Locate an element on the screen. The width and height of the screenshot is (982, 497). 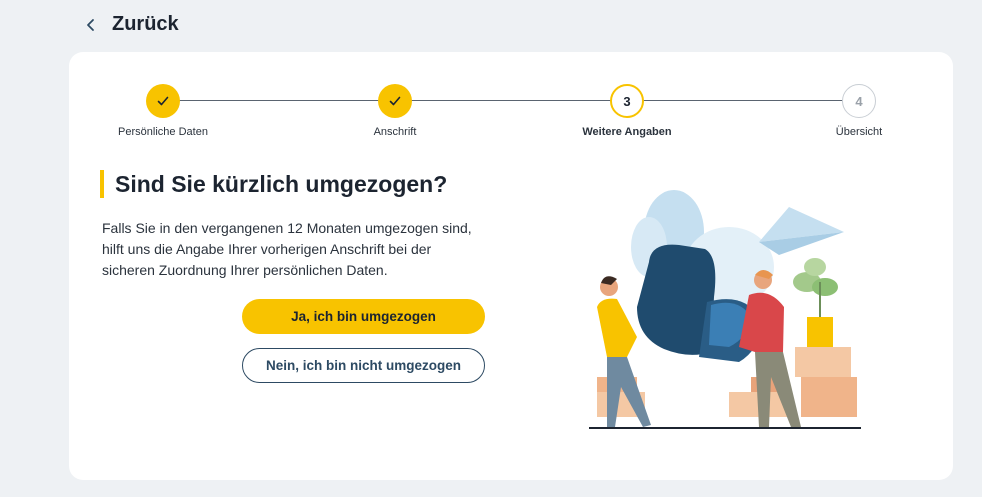
step-active-circle: 3 is located at coordinates (627, 101).